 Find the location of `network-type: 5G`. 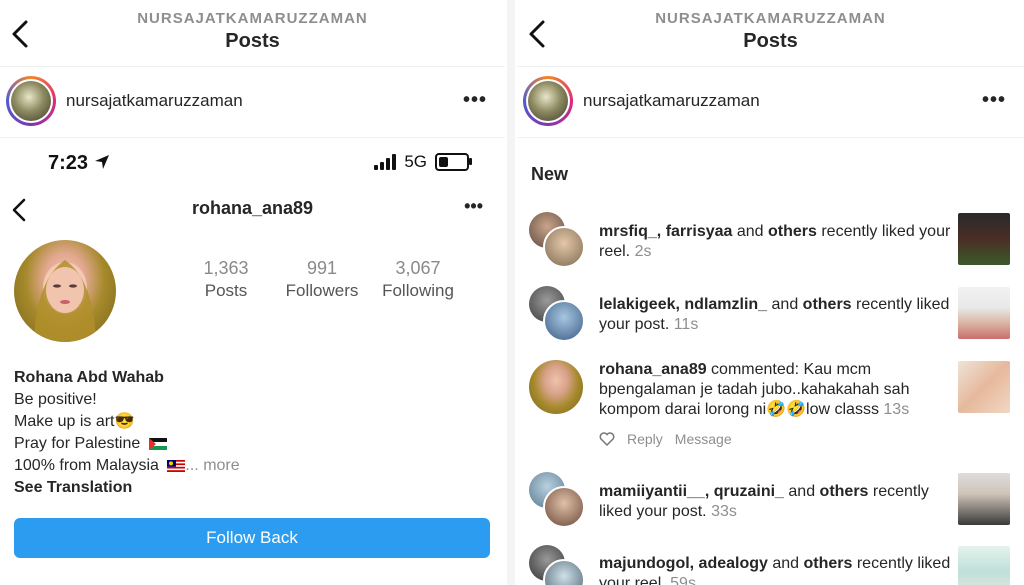

network-type: 5G is located at coordinates (415, 161).